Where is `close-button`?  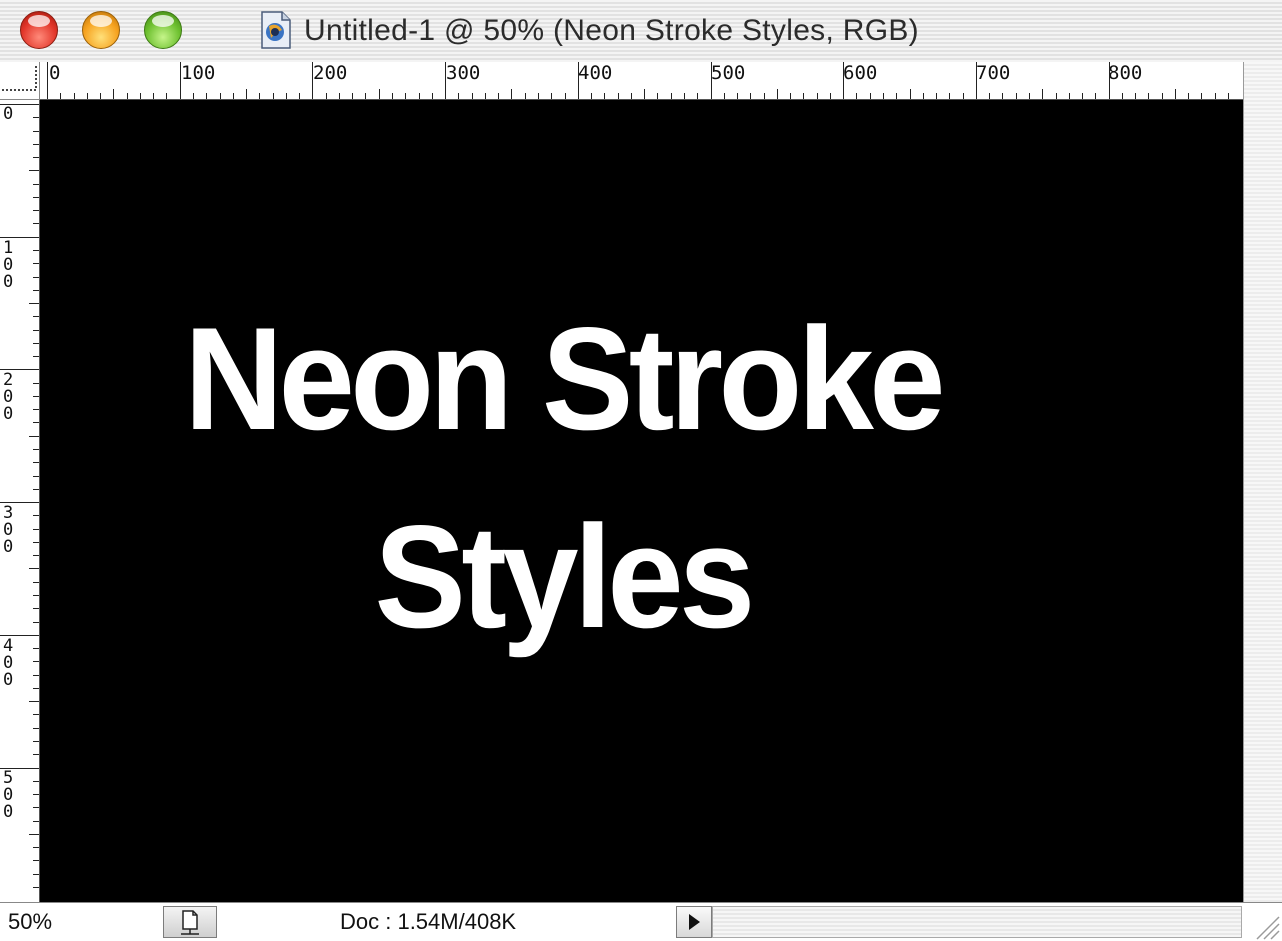 close-button is located at coordinates (39, 30).